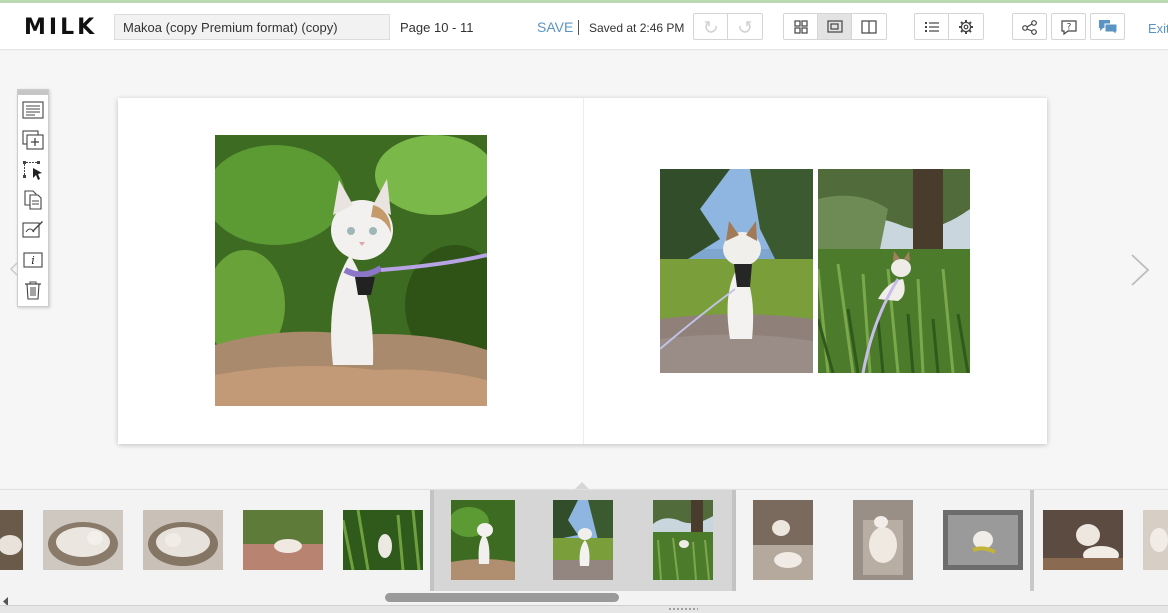 This screenshot has height=613, width=1168. I want to click on list-icon, so click(931, 26).